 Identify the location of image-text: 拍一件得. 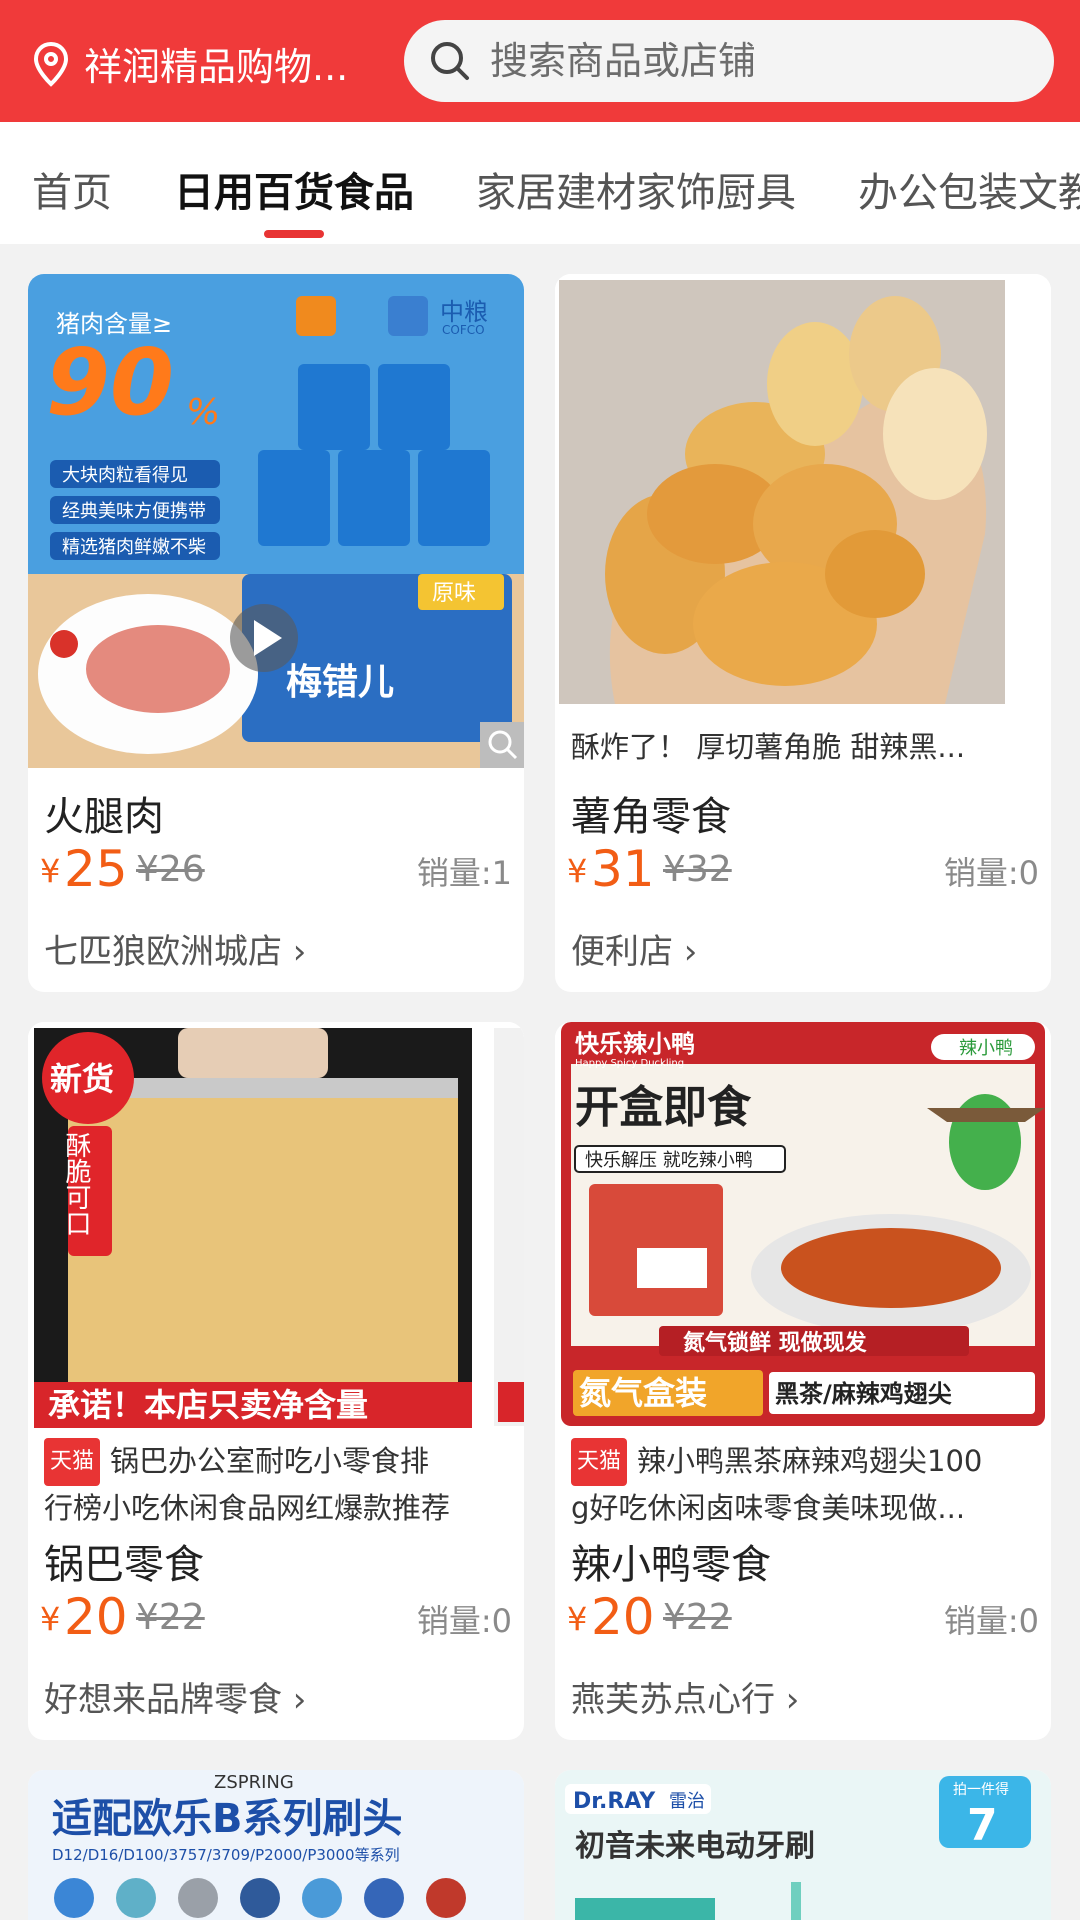
(981, 1789).